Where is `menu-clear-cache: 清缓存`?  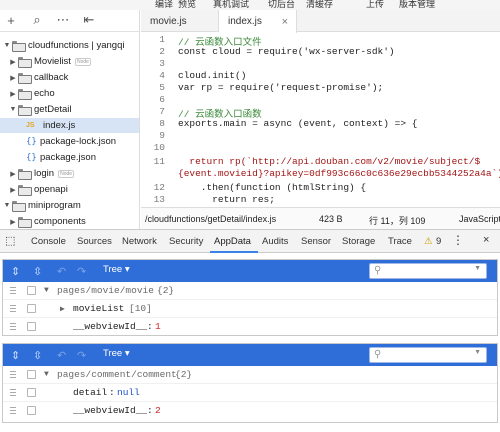
menu-clear-cache: 清缓存 is located at coordinates (319, 5).